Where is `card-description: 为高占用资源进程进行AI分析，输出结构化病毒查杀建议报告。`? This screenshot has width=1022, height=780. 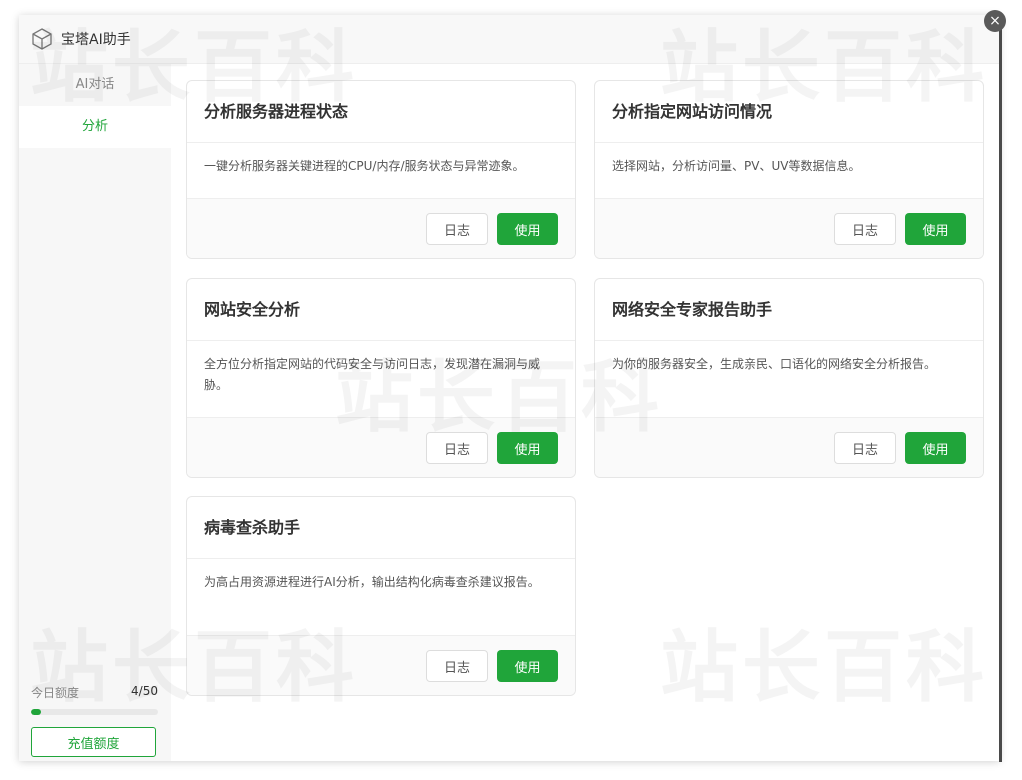
card-description: 为高占用资源进程进行AI分析，输出结构化病毒查杀建议报告。 is located at coordinates (381, 597).